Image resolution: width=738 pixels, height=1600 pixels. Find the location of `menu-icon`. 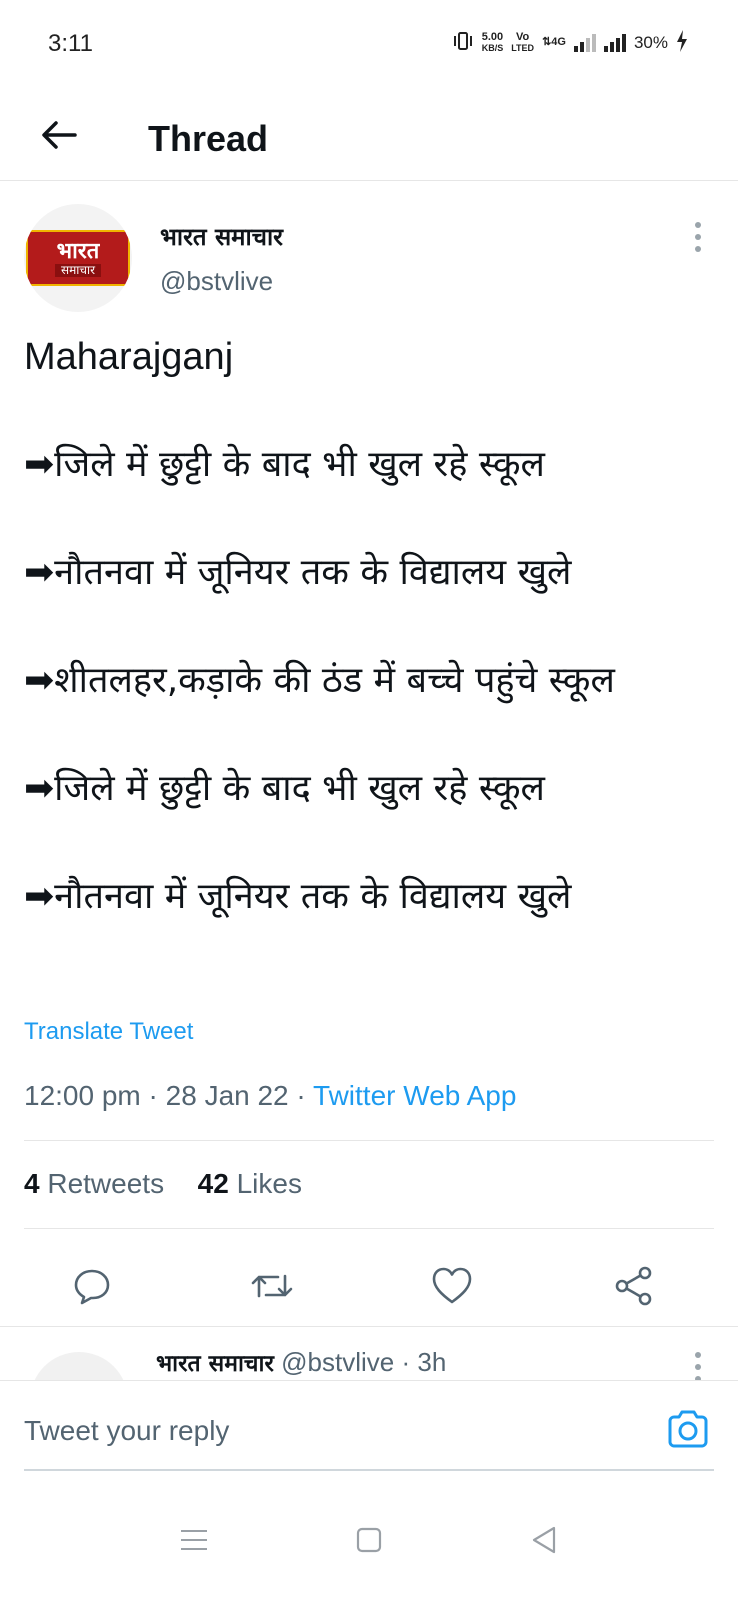

menu-icon is located at coordinates (194, 1540).